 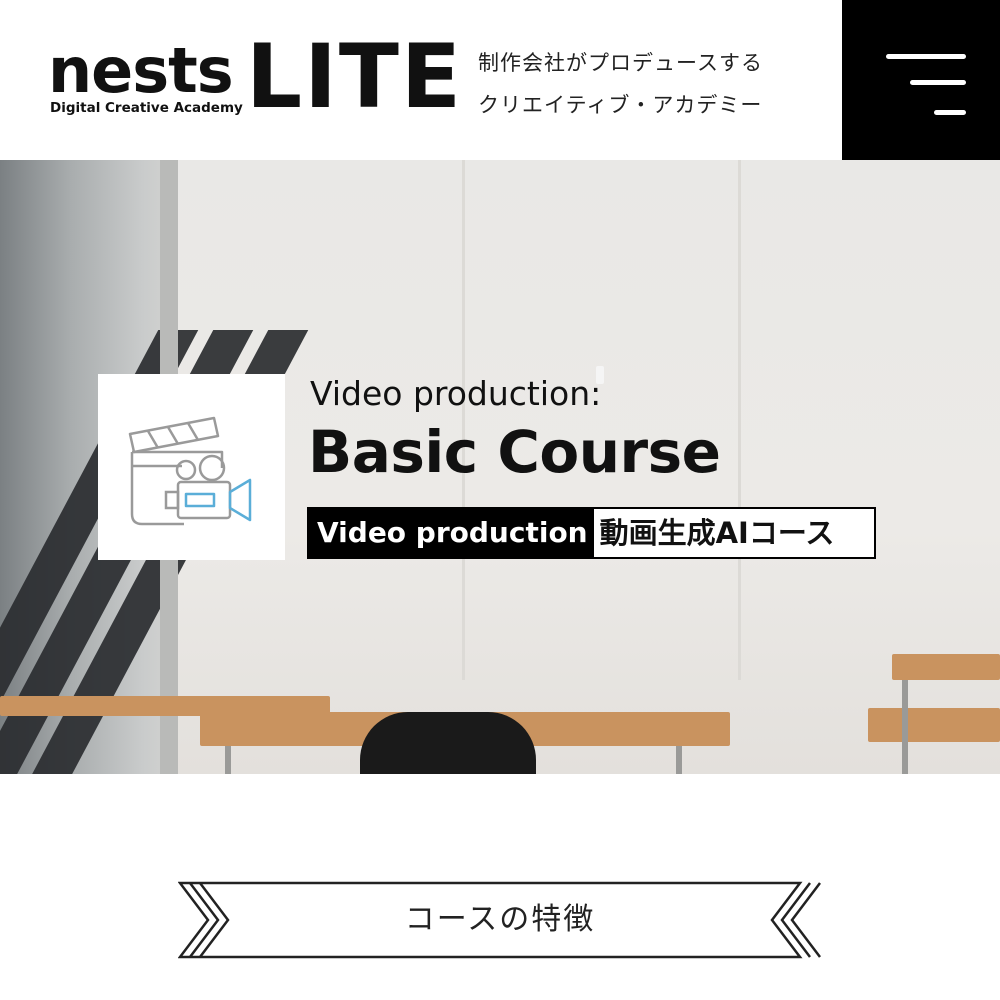 I want to click on video-camera-clapperboard-icon, so click(x=190, y=471).